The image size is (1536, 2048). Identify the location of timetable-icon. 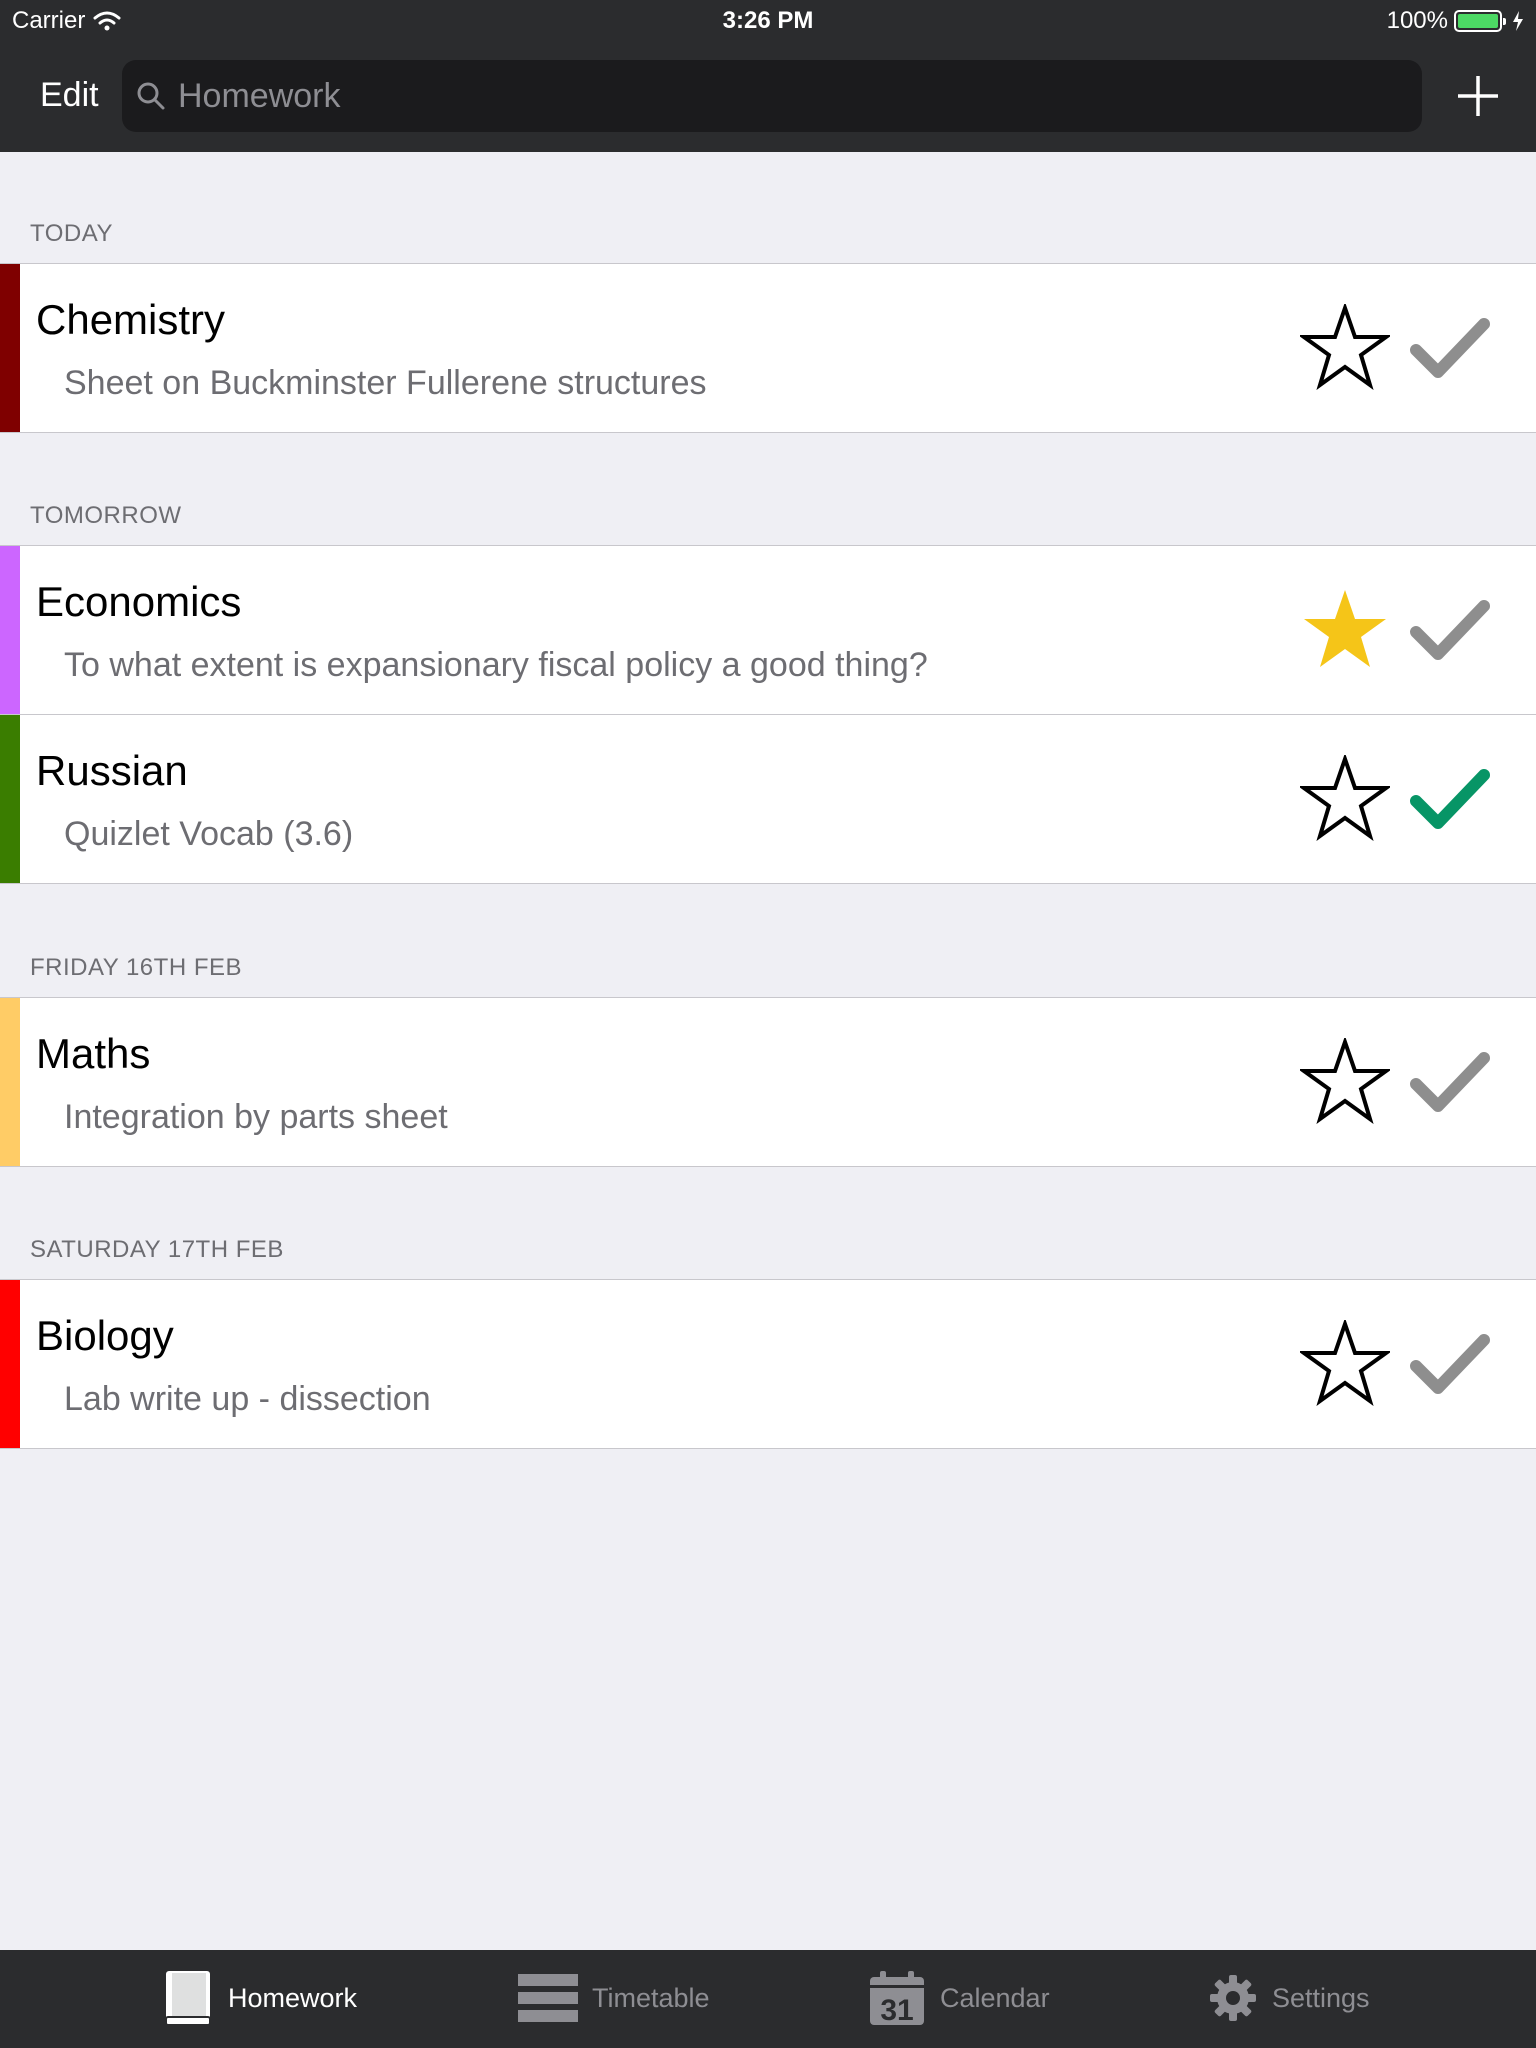
(548, 1998).